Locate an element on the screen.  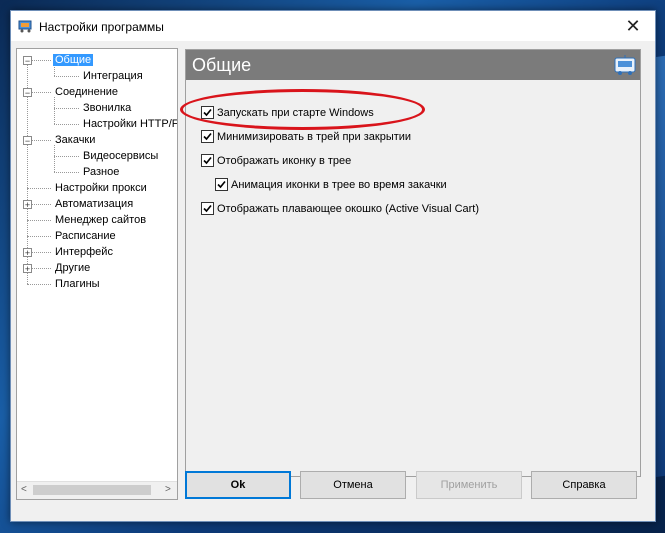
tree-item-label: Звонилка is located at coordinates (107, 108).